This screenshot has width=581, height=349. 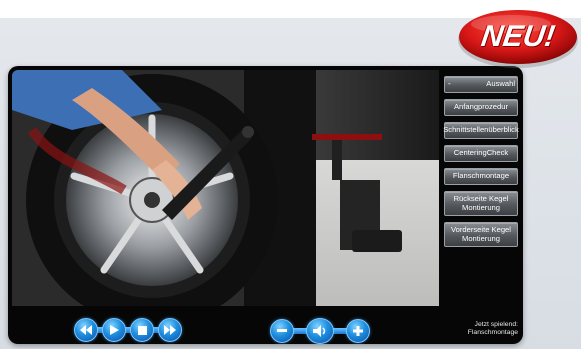 I want to click on speaker-icon, so click(x=319, y=331).